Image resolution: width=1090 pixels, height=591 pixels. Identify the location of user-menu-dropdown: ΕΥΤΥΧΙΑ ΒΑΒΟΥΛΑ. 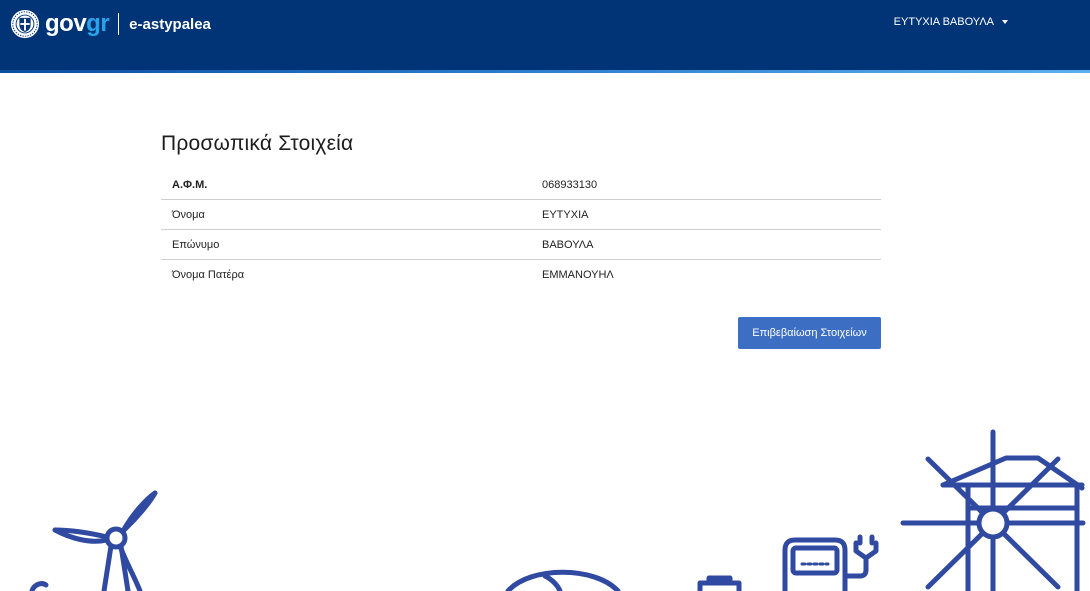
(951, 22).